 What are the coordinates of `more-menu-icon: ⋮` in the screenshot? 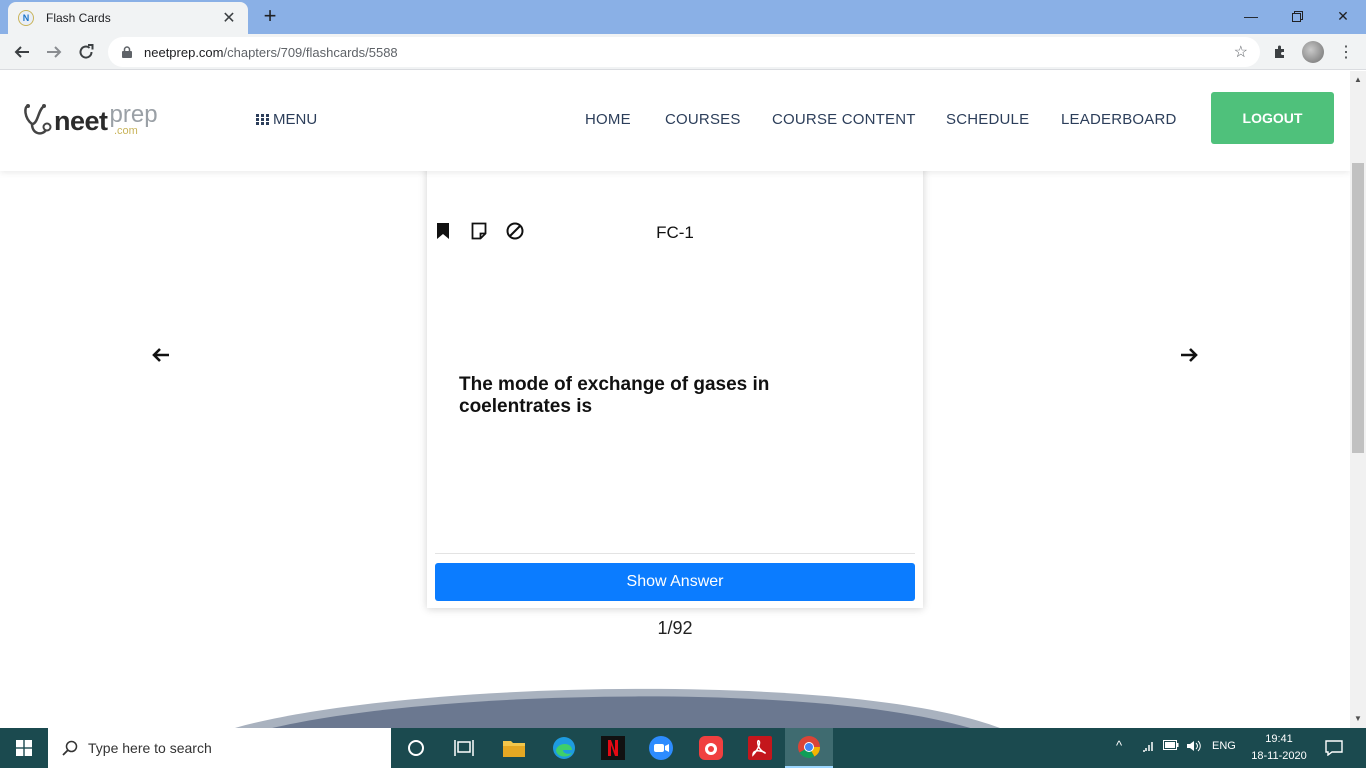 It's located at (1346, 52).